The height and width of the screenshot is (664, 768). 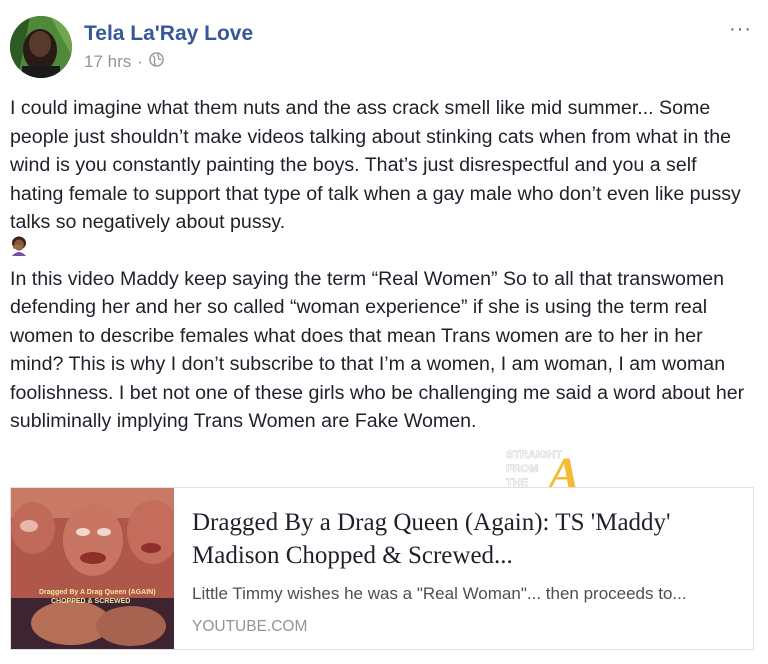 What do you see at coordinates (522, 469) in the screenshot?
I see `svg-text: FROM` at bounding box center [522, 469].